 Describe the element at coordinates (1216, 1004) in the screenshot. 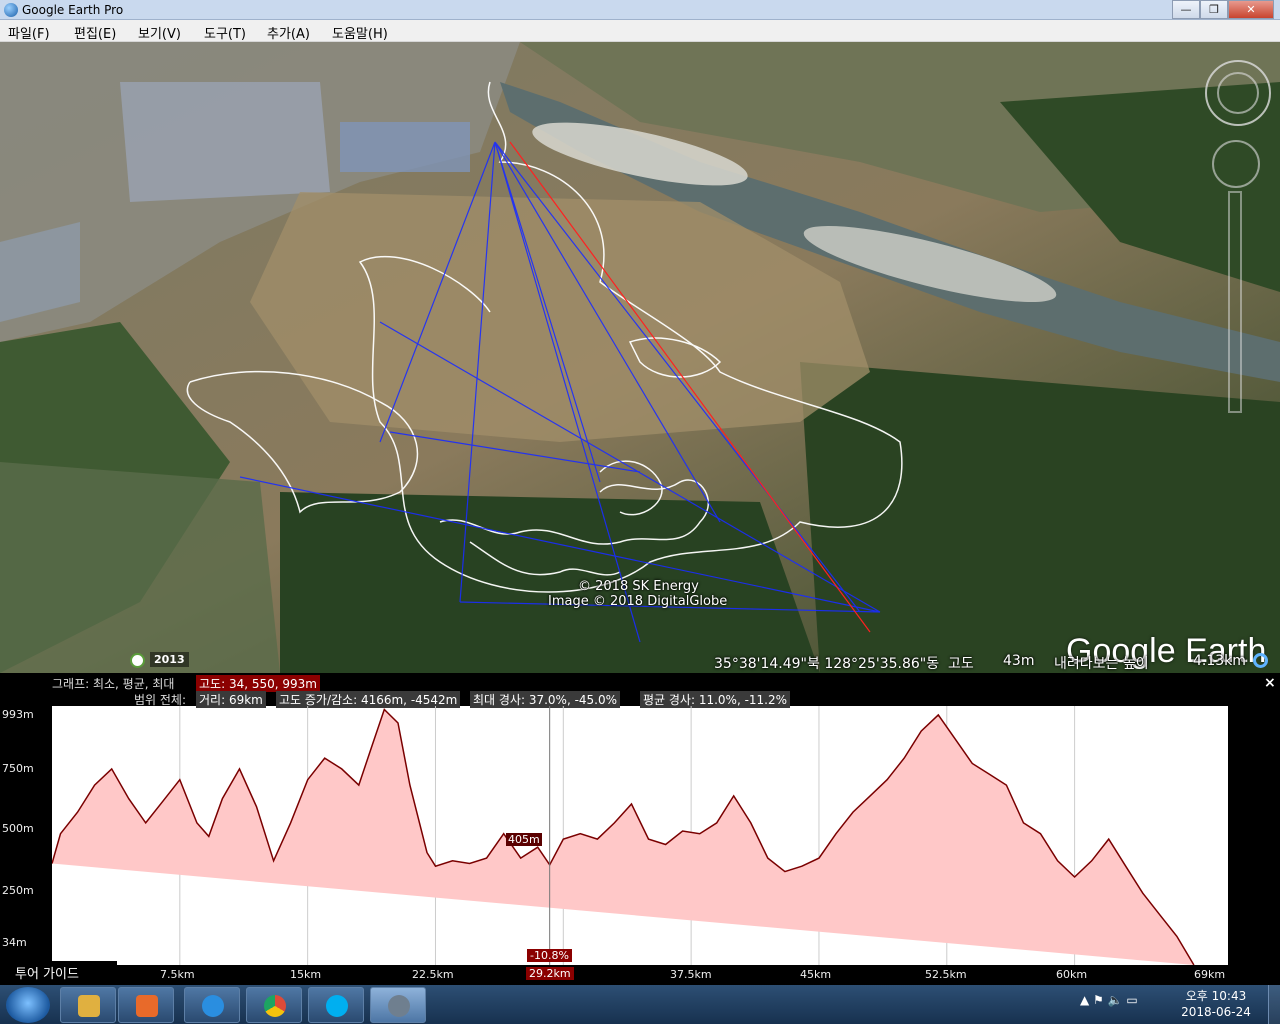

I see `system-clock: 오후 10:43 2018-06-24` at that location.